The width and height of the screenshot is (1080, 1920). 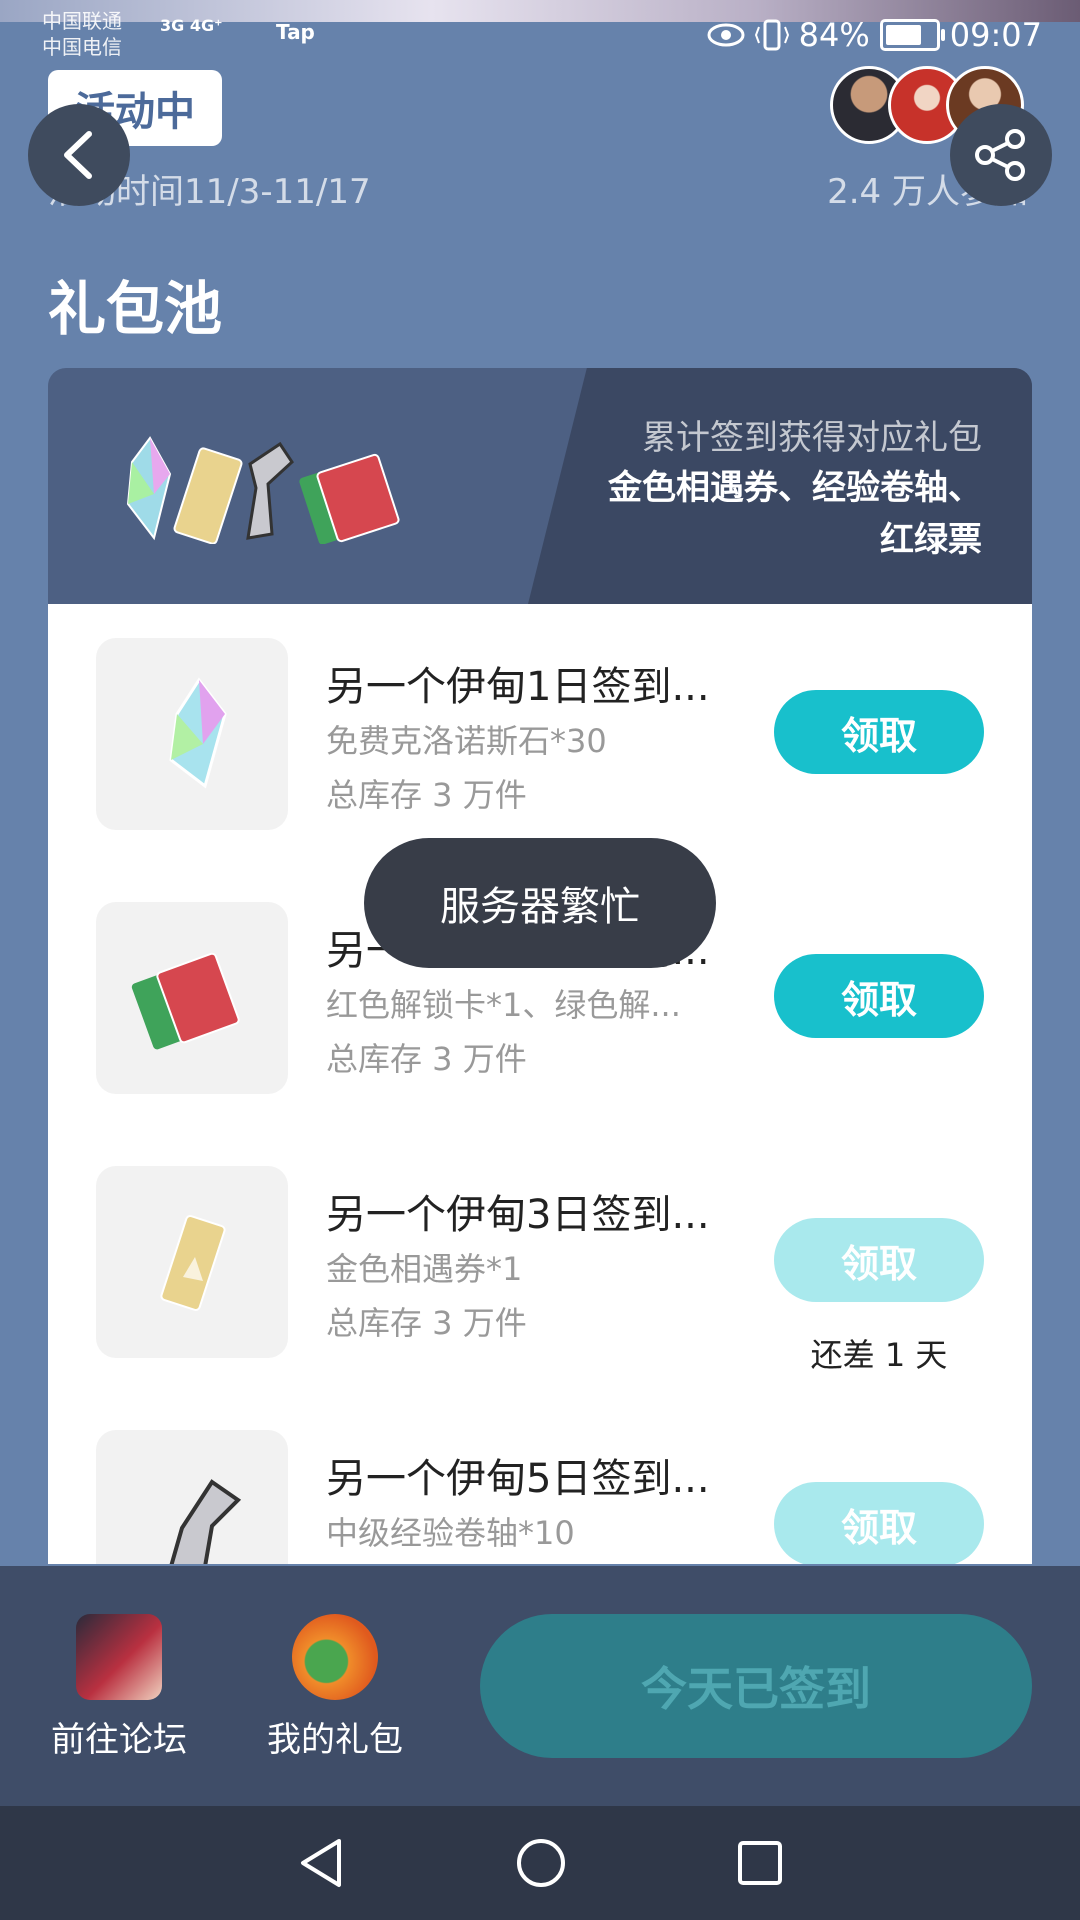 I want to click on network-label: 3G 4G⁺, so click(x=191, y=25).